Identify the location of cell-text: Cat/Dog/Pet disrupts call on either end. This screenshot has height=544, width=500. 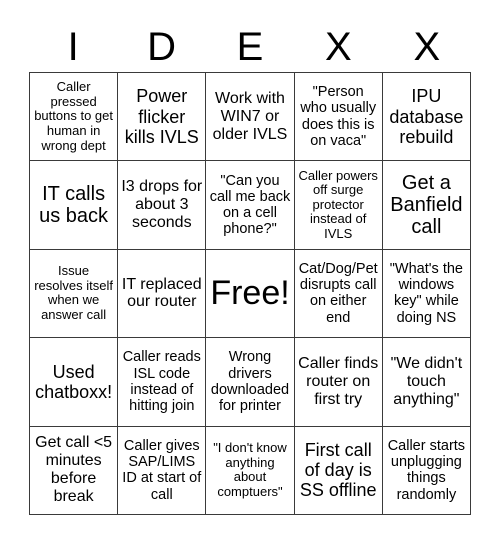
(338, 293).